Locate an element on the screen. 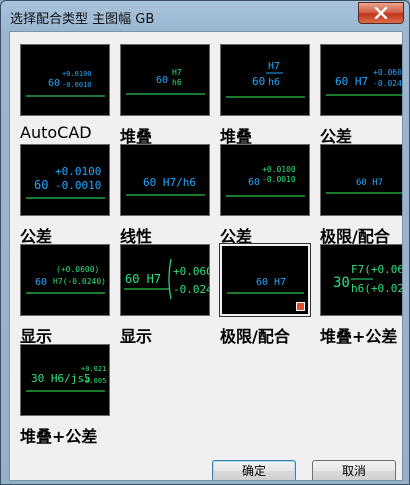  ok-button: 确定 is located at coordinates (254, 470).